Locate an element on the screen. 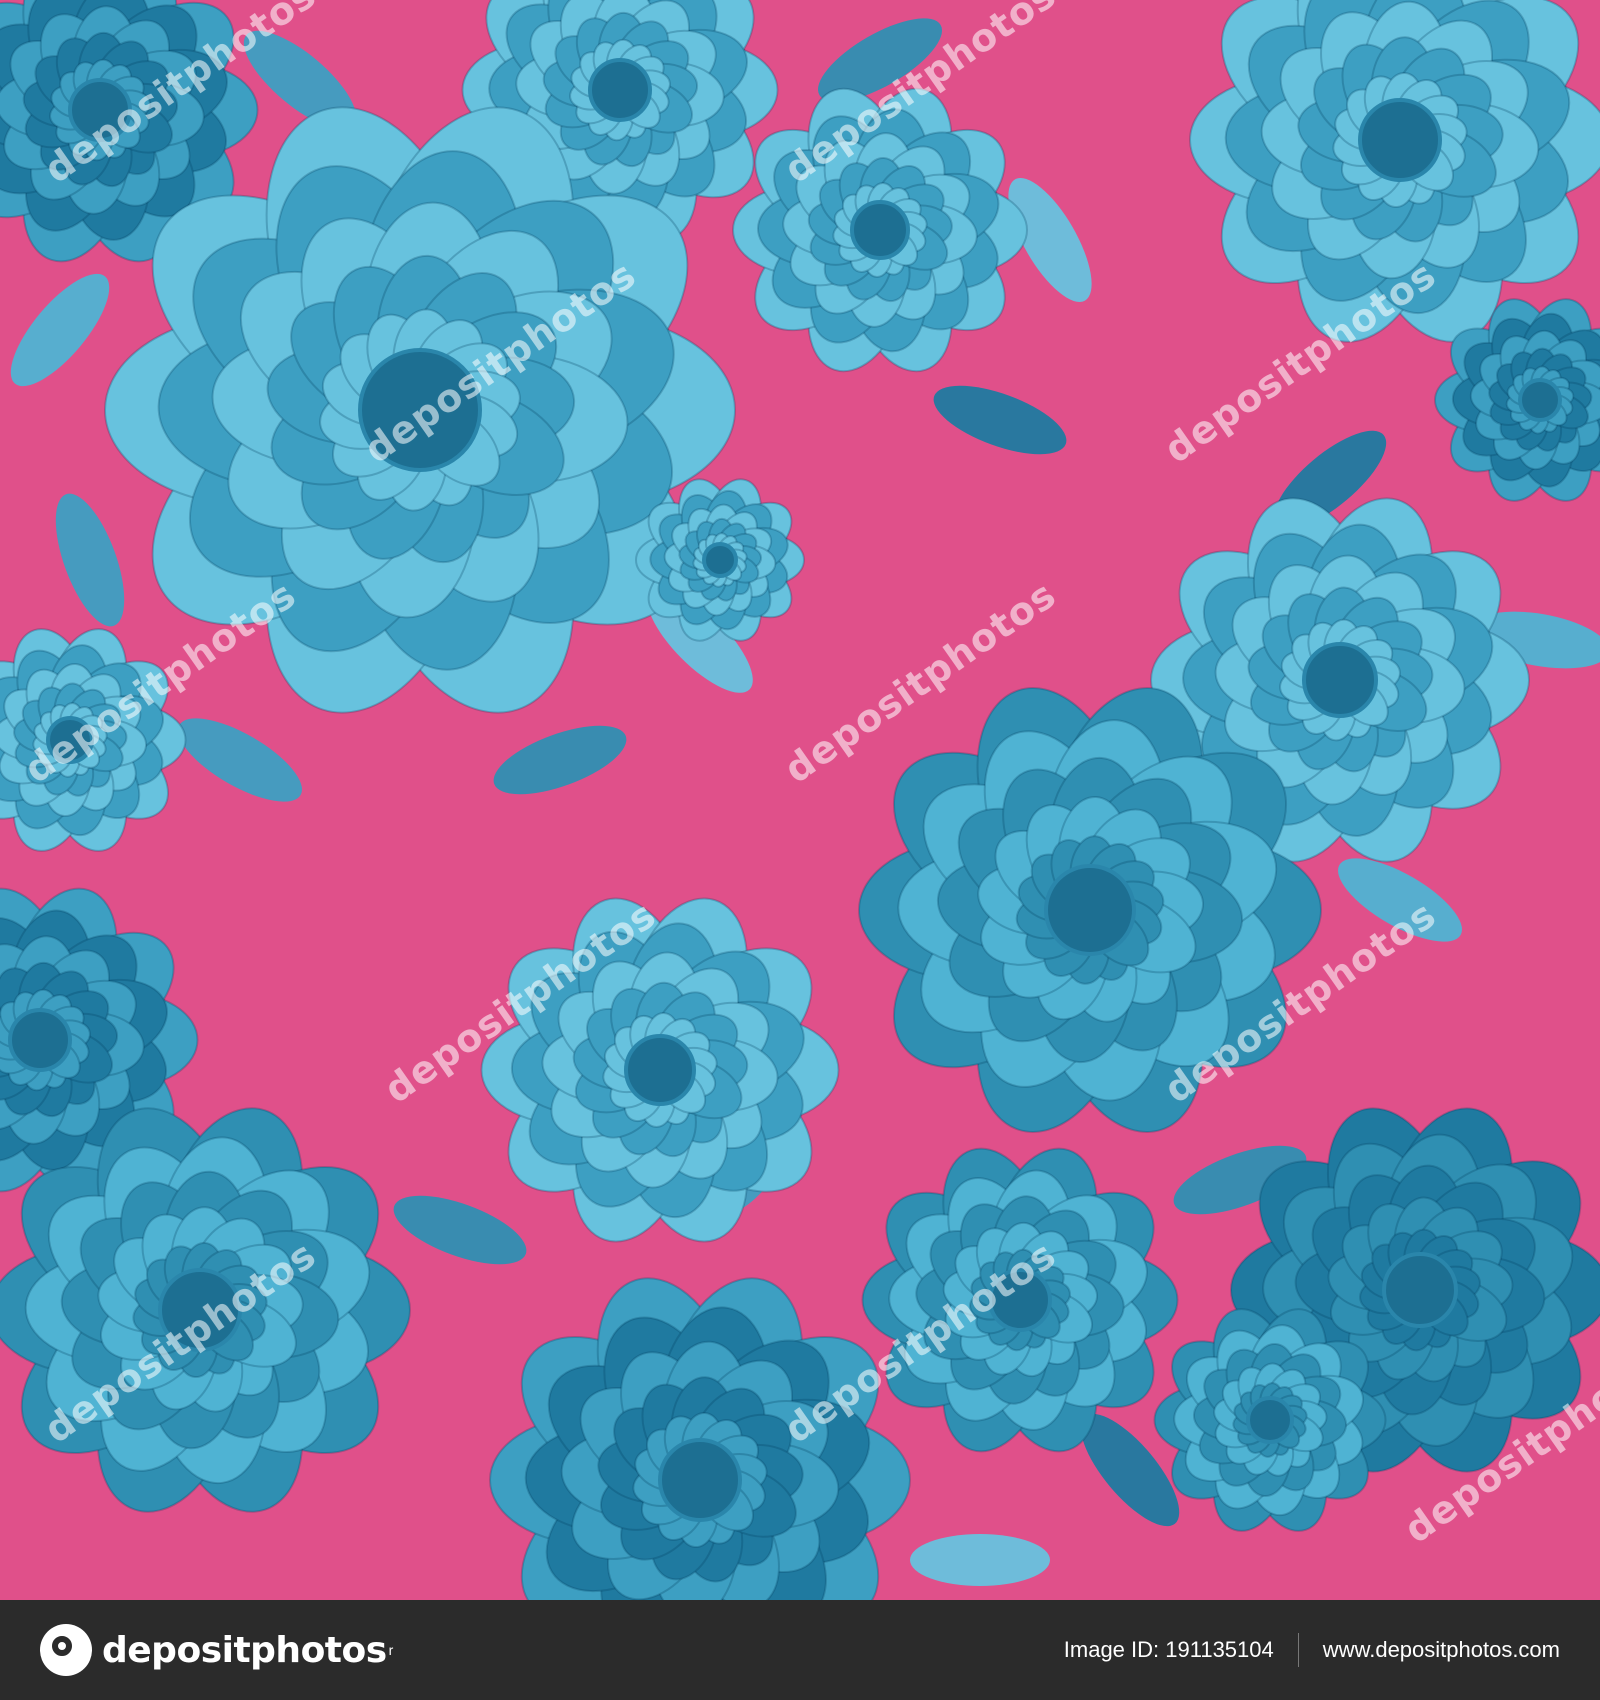 Image resolution: width=1600 pixels, height=1700 pixels. registered-mark: r is located at coordinates (391, 1650).